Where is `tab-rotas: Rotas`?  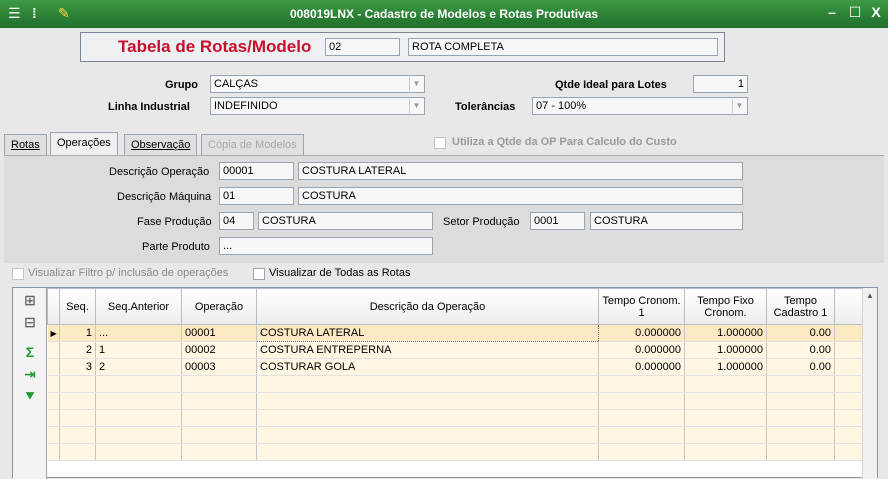
tab-rotas: Rotas is located at coordinates (25, 145).